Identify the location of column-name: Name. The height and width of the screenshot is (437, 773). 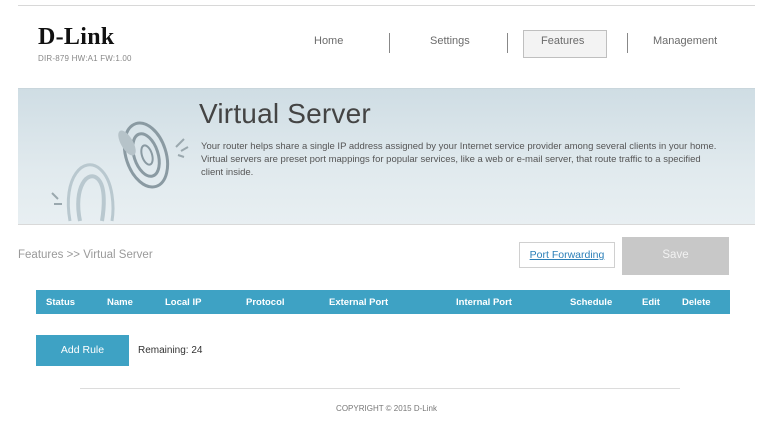
(120, 302).